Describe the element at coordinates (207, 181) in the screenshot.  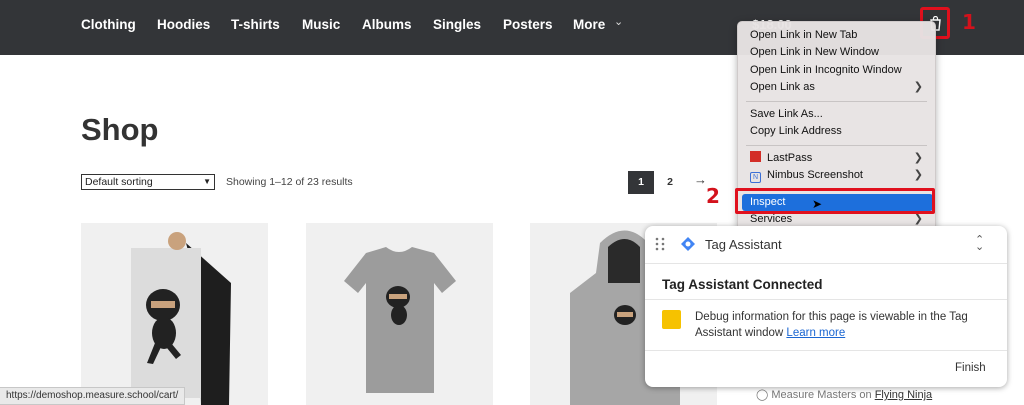
I see `chevron-down-icon: ▼` at that location.